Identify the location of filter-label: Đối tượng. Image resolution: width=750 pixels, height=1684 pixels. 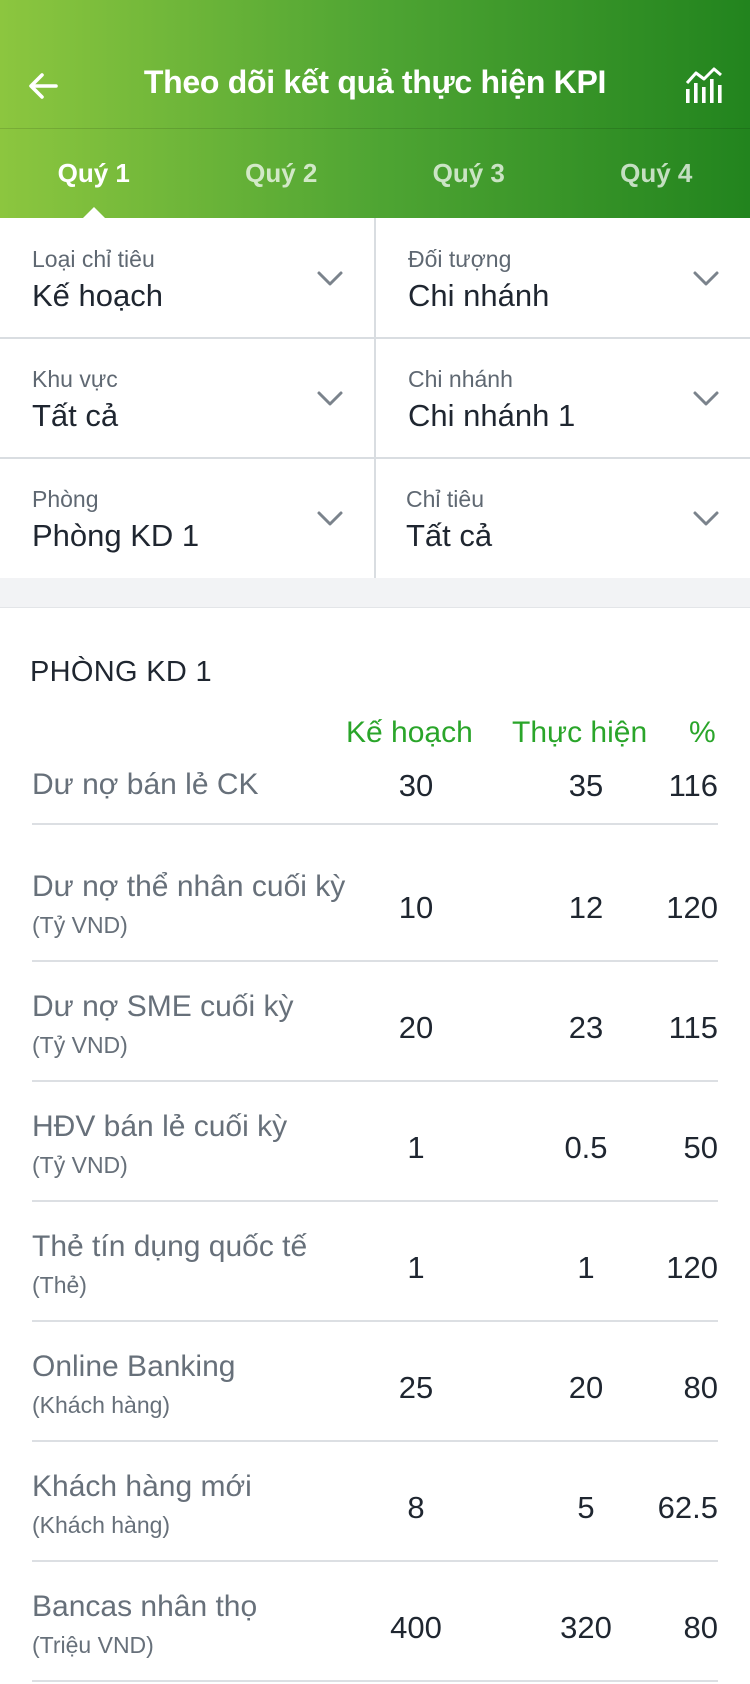
(460, 259).